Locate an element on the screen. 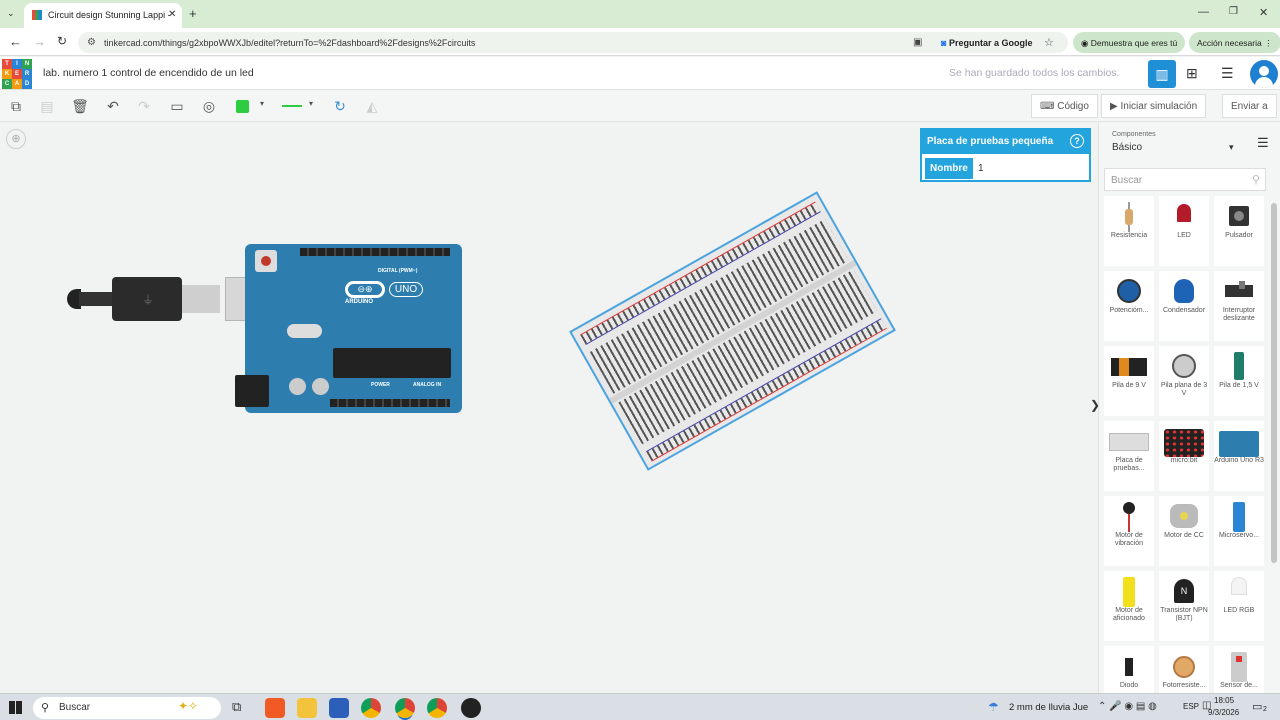  cast-icon: ▣ is located at coordinates (917, 42).